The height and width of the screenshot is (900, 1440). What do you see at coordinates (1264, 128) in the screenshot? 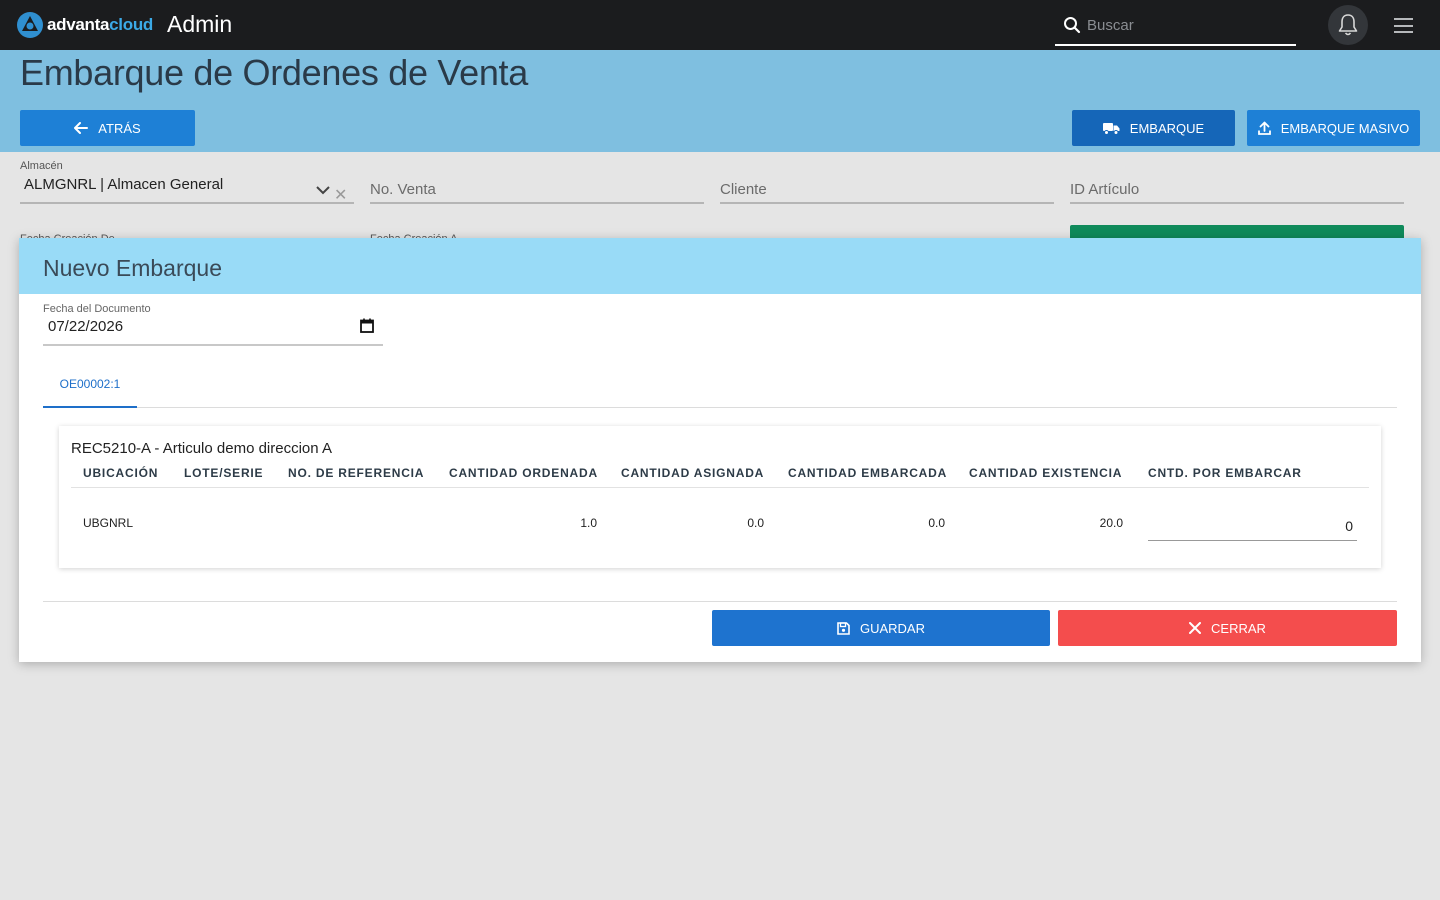
I see `upload-icon` at bounding box center [1264, 128].